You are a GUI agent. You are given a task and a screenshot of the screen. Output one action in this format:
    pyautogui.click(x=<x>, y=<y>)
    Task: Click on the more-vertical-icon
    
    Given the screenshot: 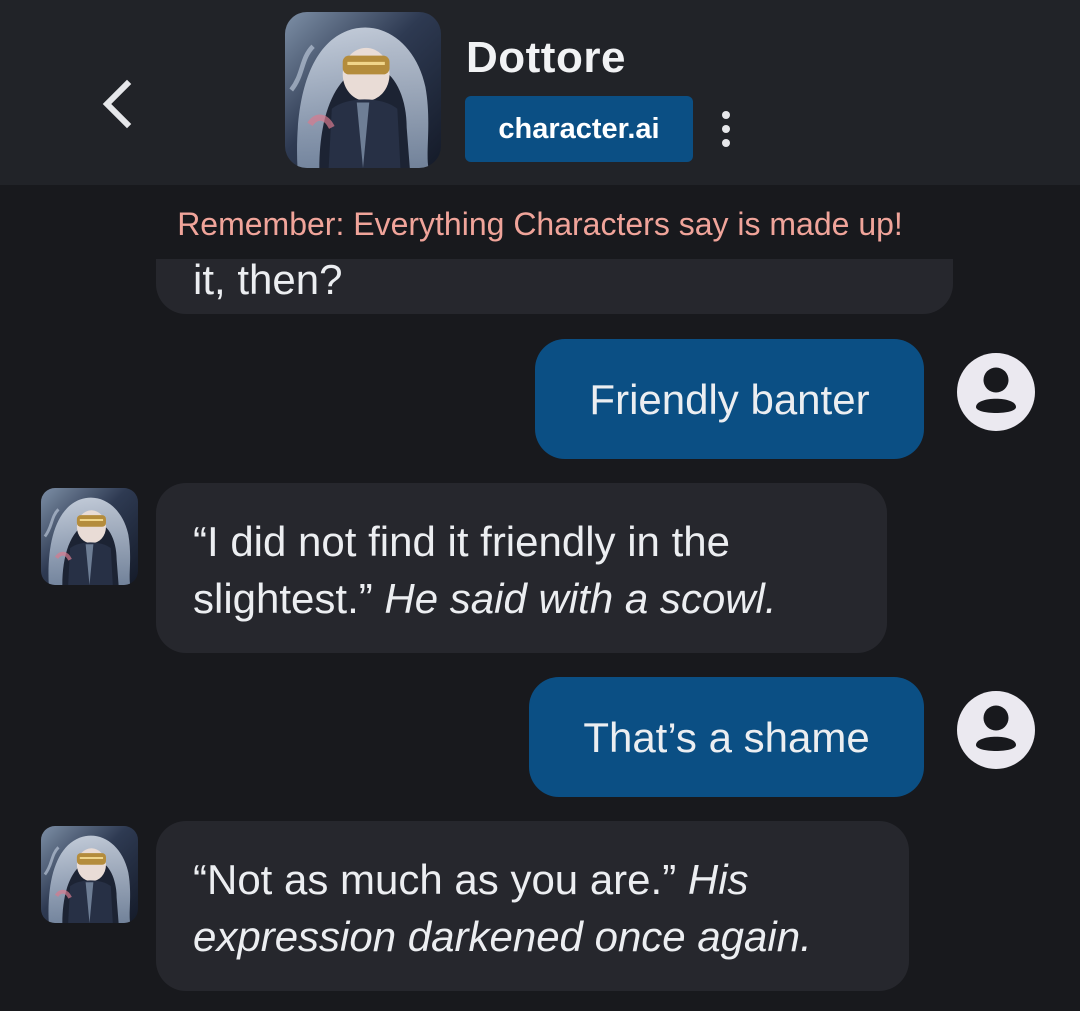 What is the action you would take?
    pyautogui.click(x=726, y=129)
    